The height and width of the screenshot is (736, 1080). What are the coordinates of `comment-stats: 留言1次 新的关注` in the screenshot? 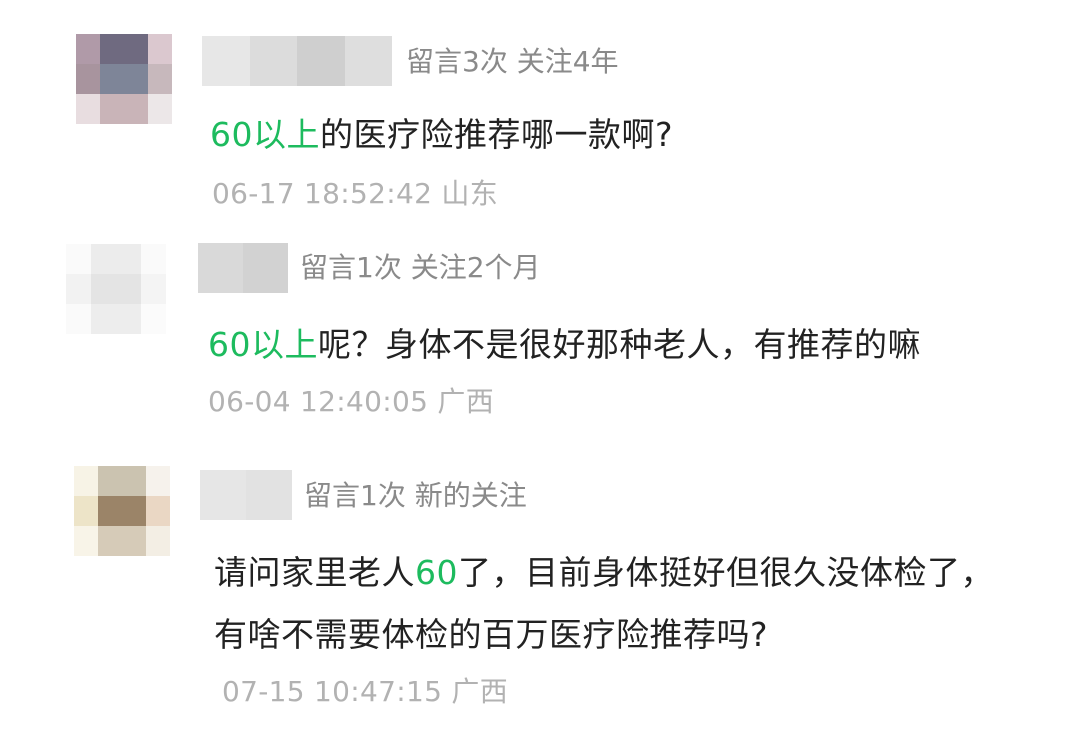 It's located at (415, 495).